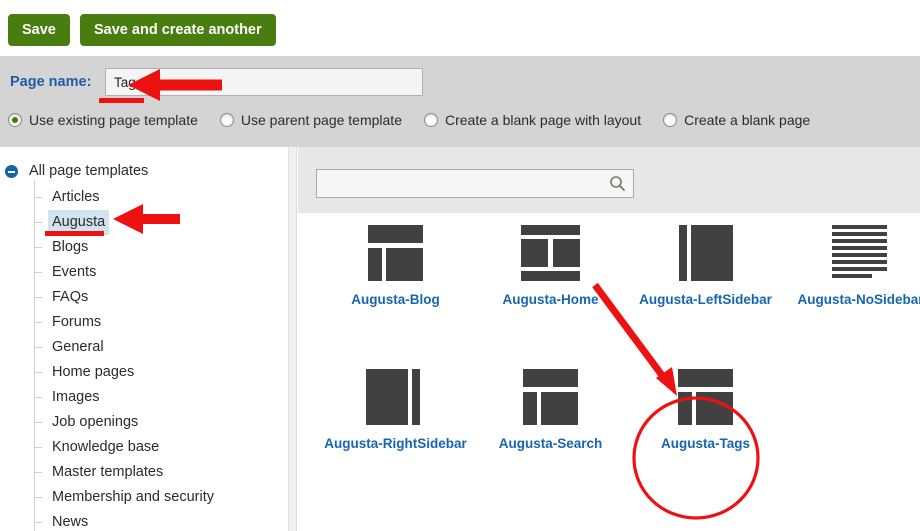 The height and width of the screenshot is (531, 920). I want to click on template-card-augusta-nosidebar: Augusta-NoSidebar, so click(851, 266).